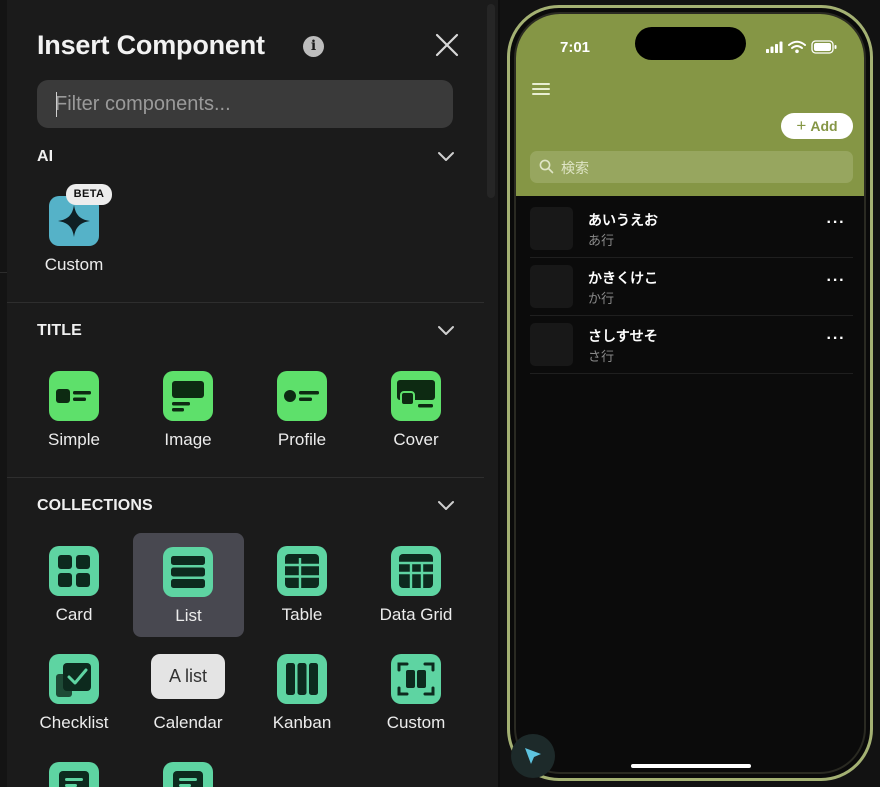 The width and height of the screenshot is (880, 787). I want to click on component-title-image: Image, so click(188, 410).